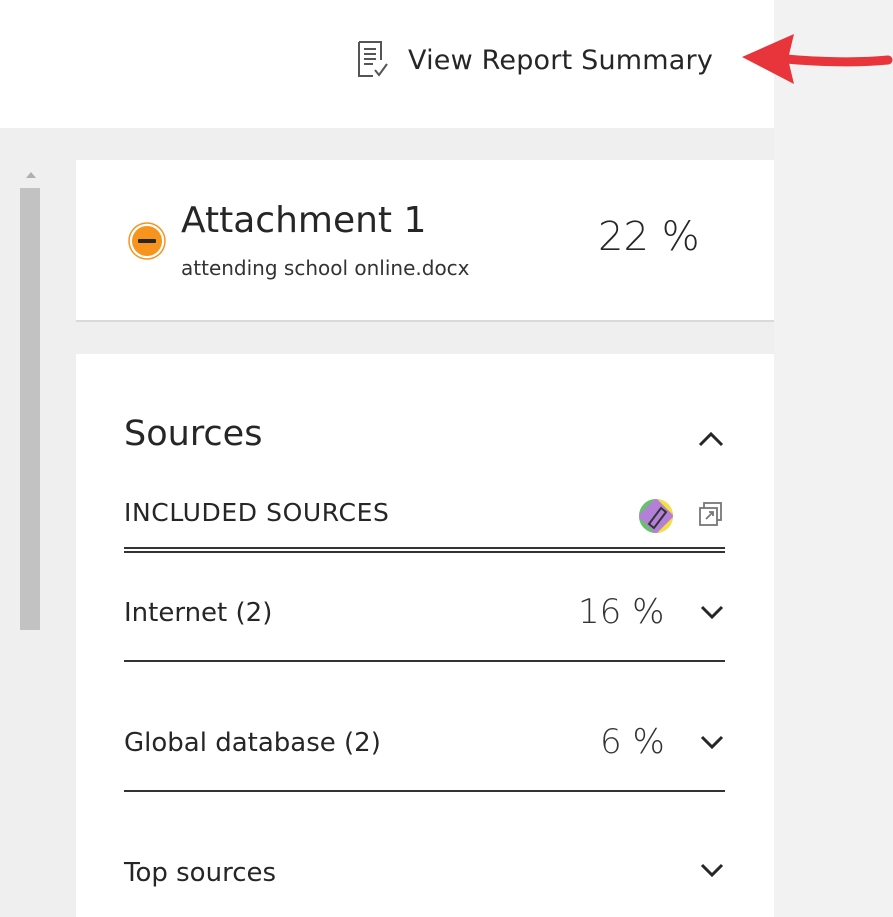  Describe the element at coordinates (561, 60) in the screenshot. I see `view-report-summary-label: View Report Summary` at that location.